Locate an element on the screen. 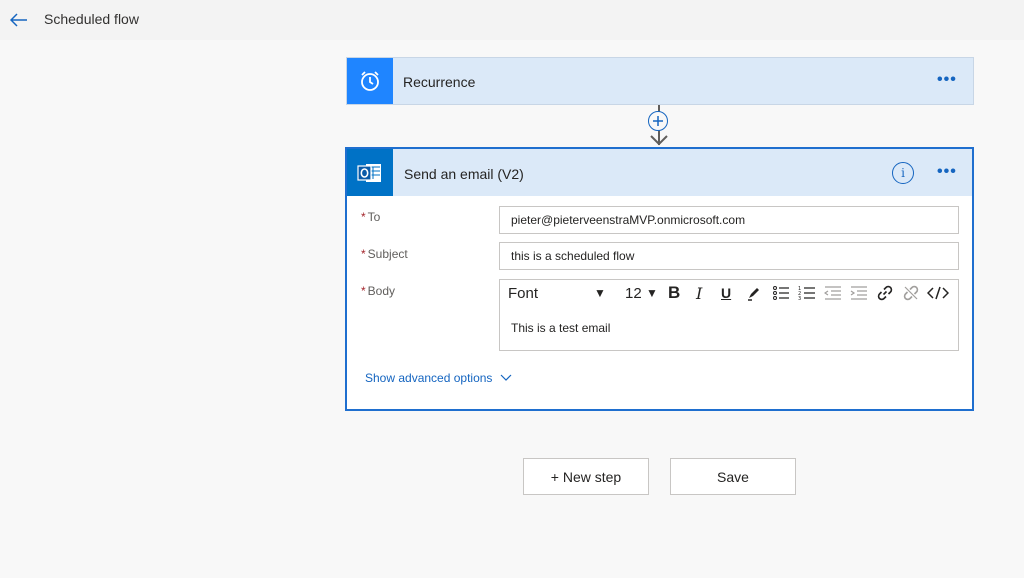 The width and height of the screenshot is (1024, 578). highlight-pen-icon is located at coordinates (754, 293).